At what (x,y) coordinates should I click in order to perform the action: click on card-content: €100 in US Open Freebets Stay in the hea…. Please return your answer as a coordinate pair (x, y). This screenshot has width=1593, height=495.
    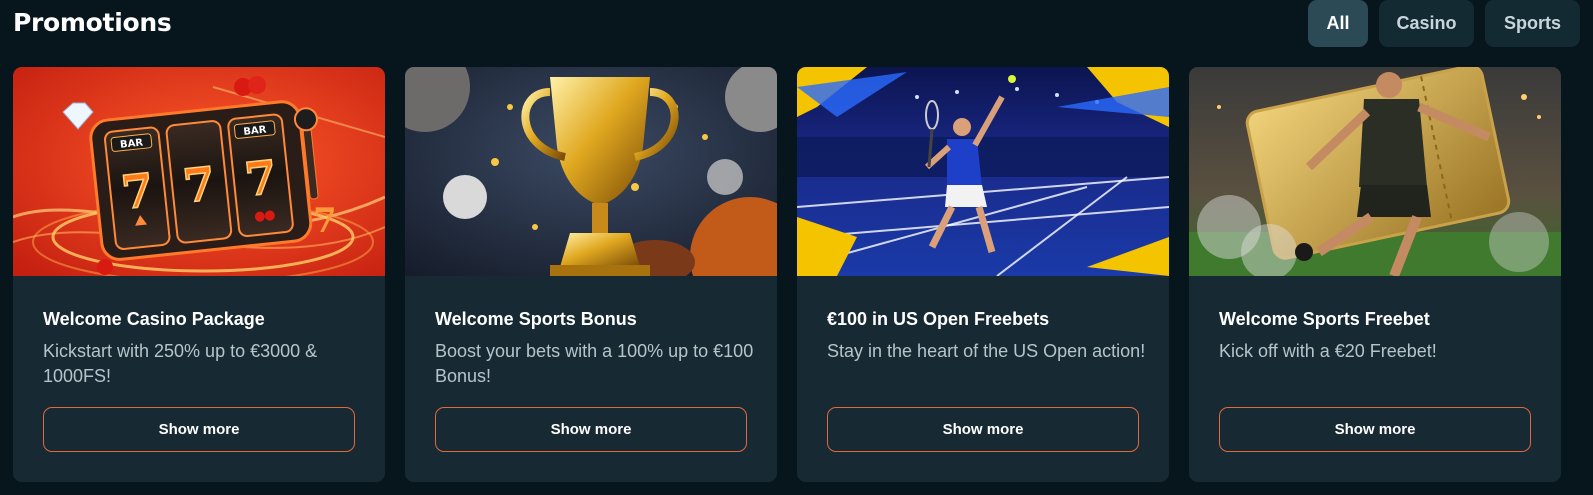
    Looking at the image, I should click on (987, 336).